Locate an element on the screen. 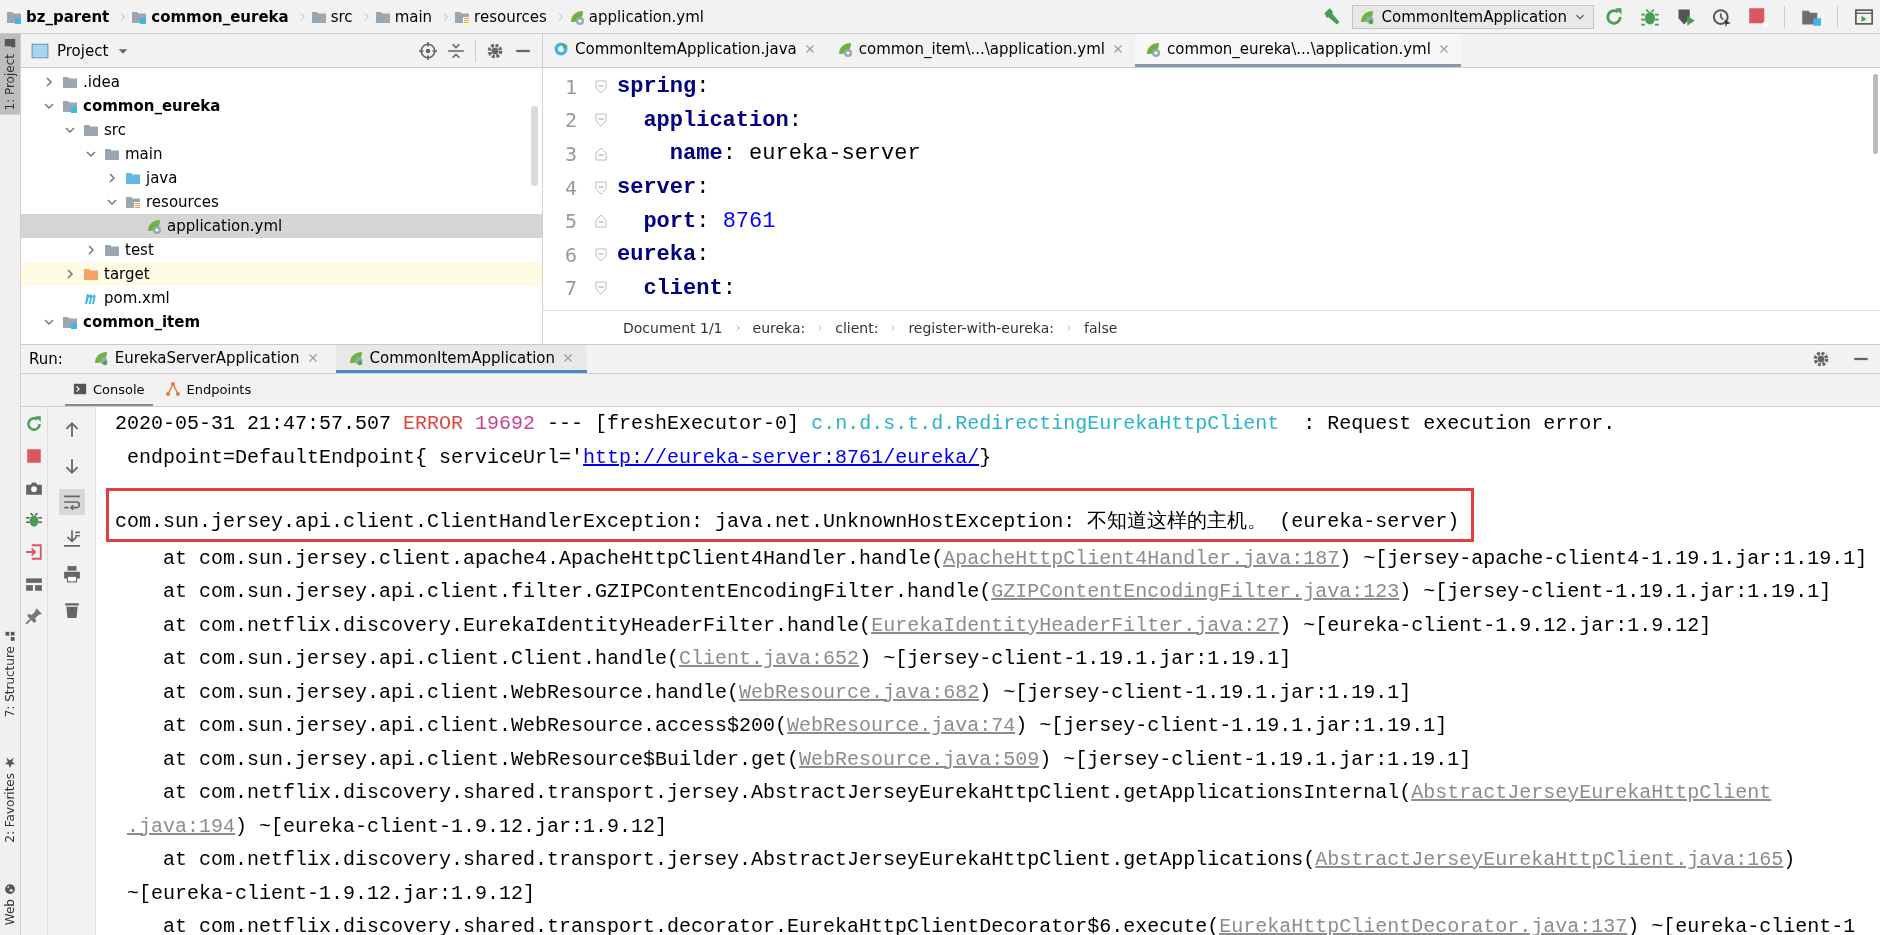 The height and width of the screenshot is (935, 1880). console-line: endpoint=DefaultEndpoint{ serviceUrl='http://eureka-server:8761/eureka/} is located at coordinates (559, 457).